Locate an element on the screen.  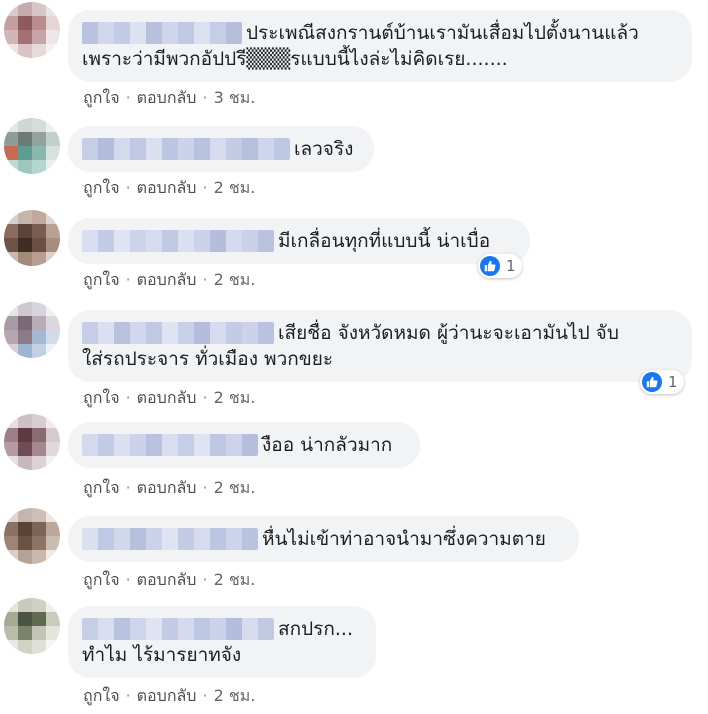
comment-bubble: มีเกลื่อนทุกที่แบบนี้ น่าเบื่อ is located at coordinates (299, 241).